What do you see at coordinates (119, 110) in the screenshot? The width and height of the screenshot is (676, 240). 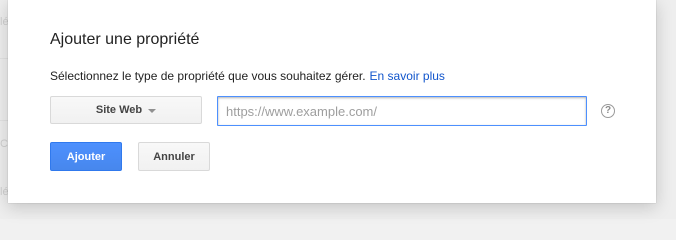 I see `property-type-selected: Site Web` at bounding box center [119, 110].